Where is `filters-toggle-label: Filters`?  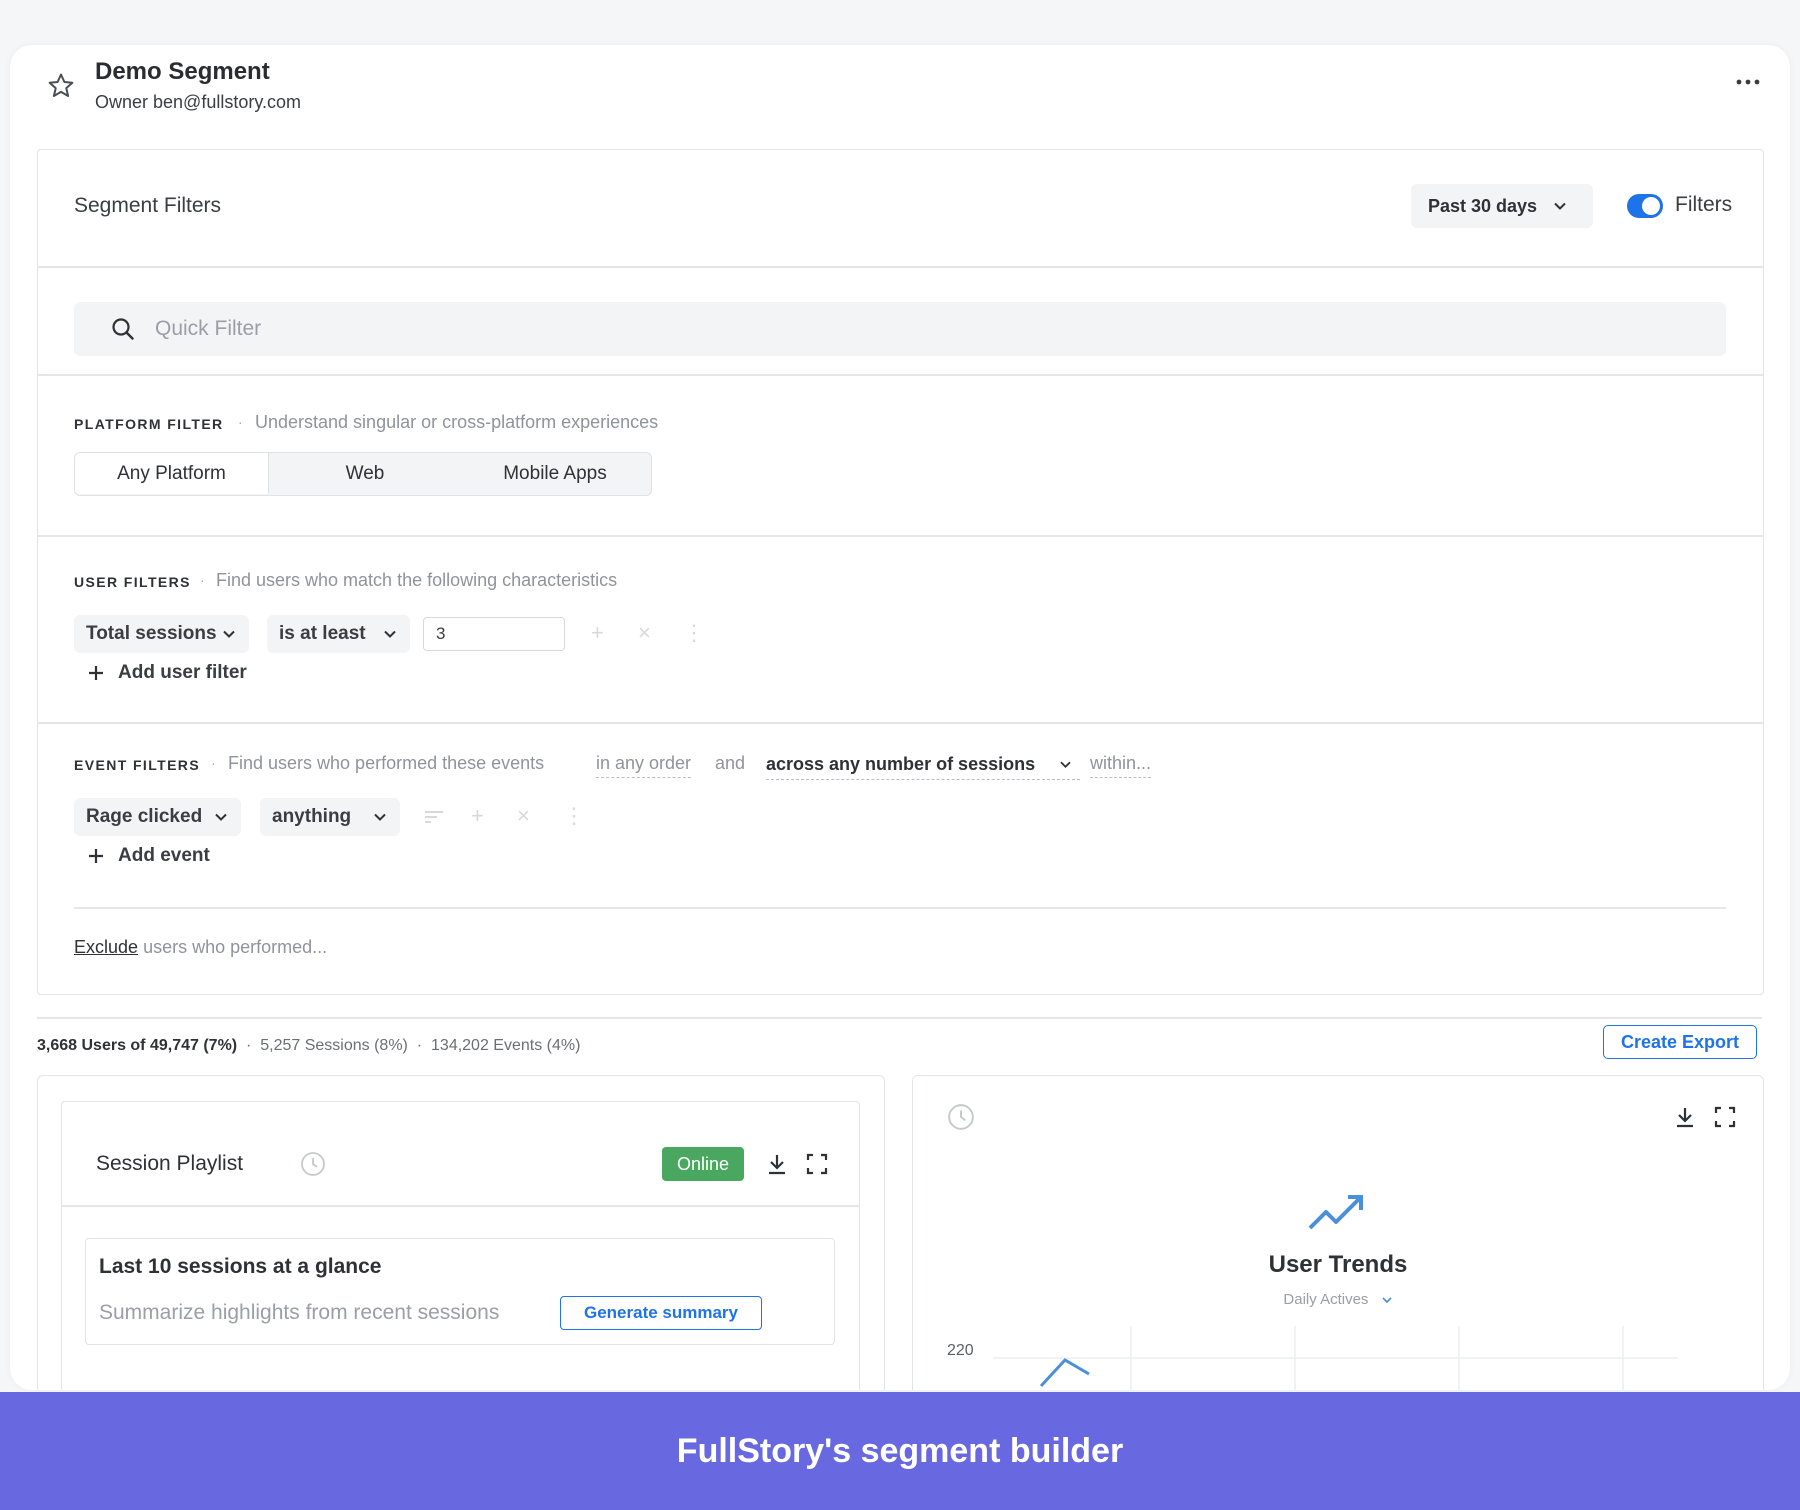
filters-toggle-label: Filters is located at coordinates (1704, 204).